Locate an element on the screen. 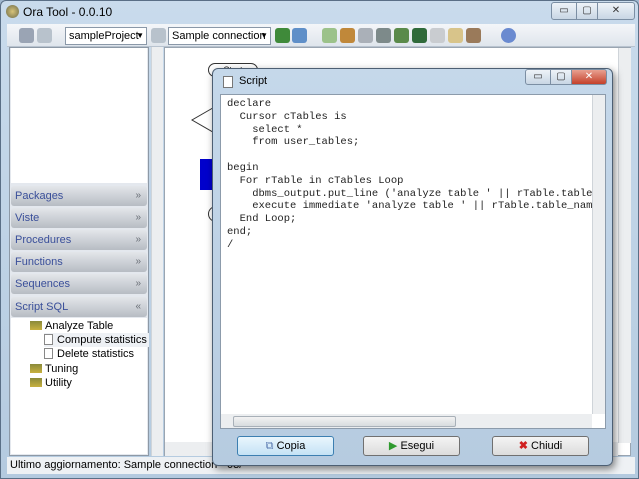  compare-icon is located at coordinates (437, 35).